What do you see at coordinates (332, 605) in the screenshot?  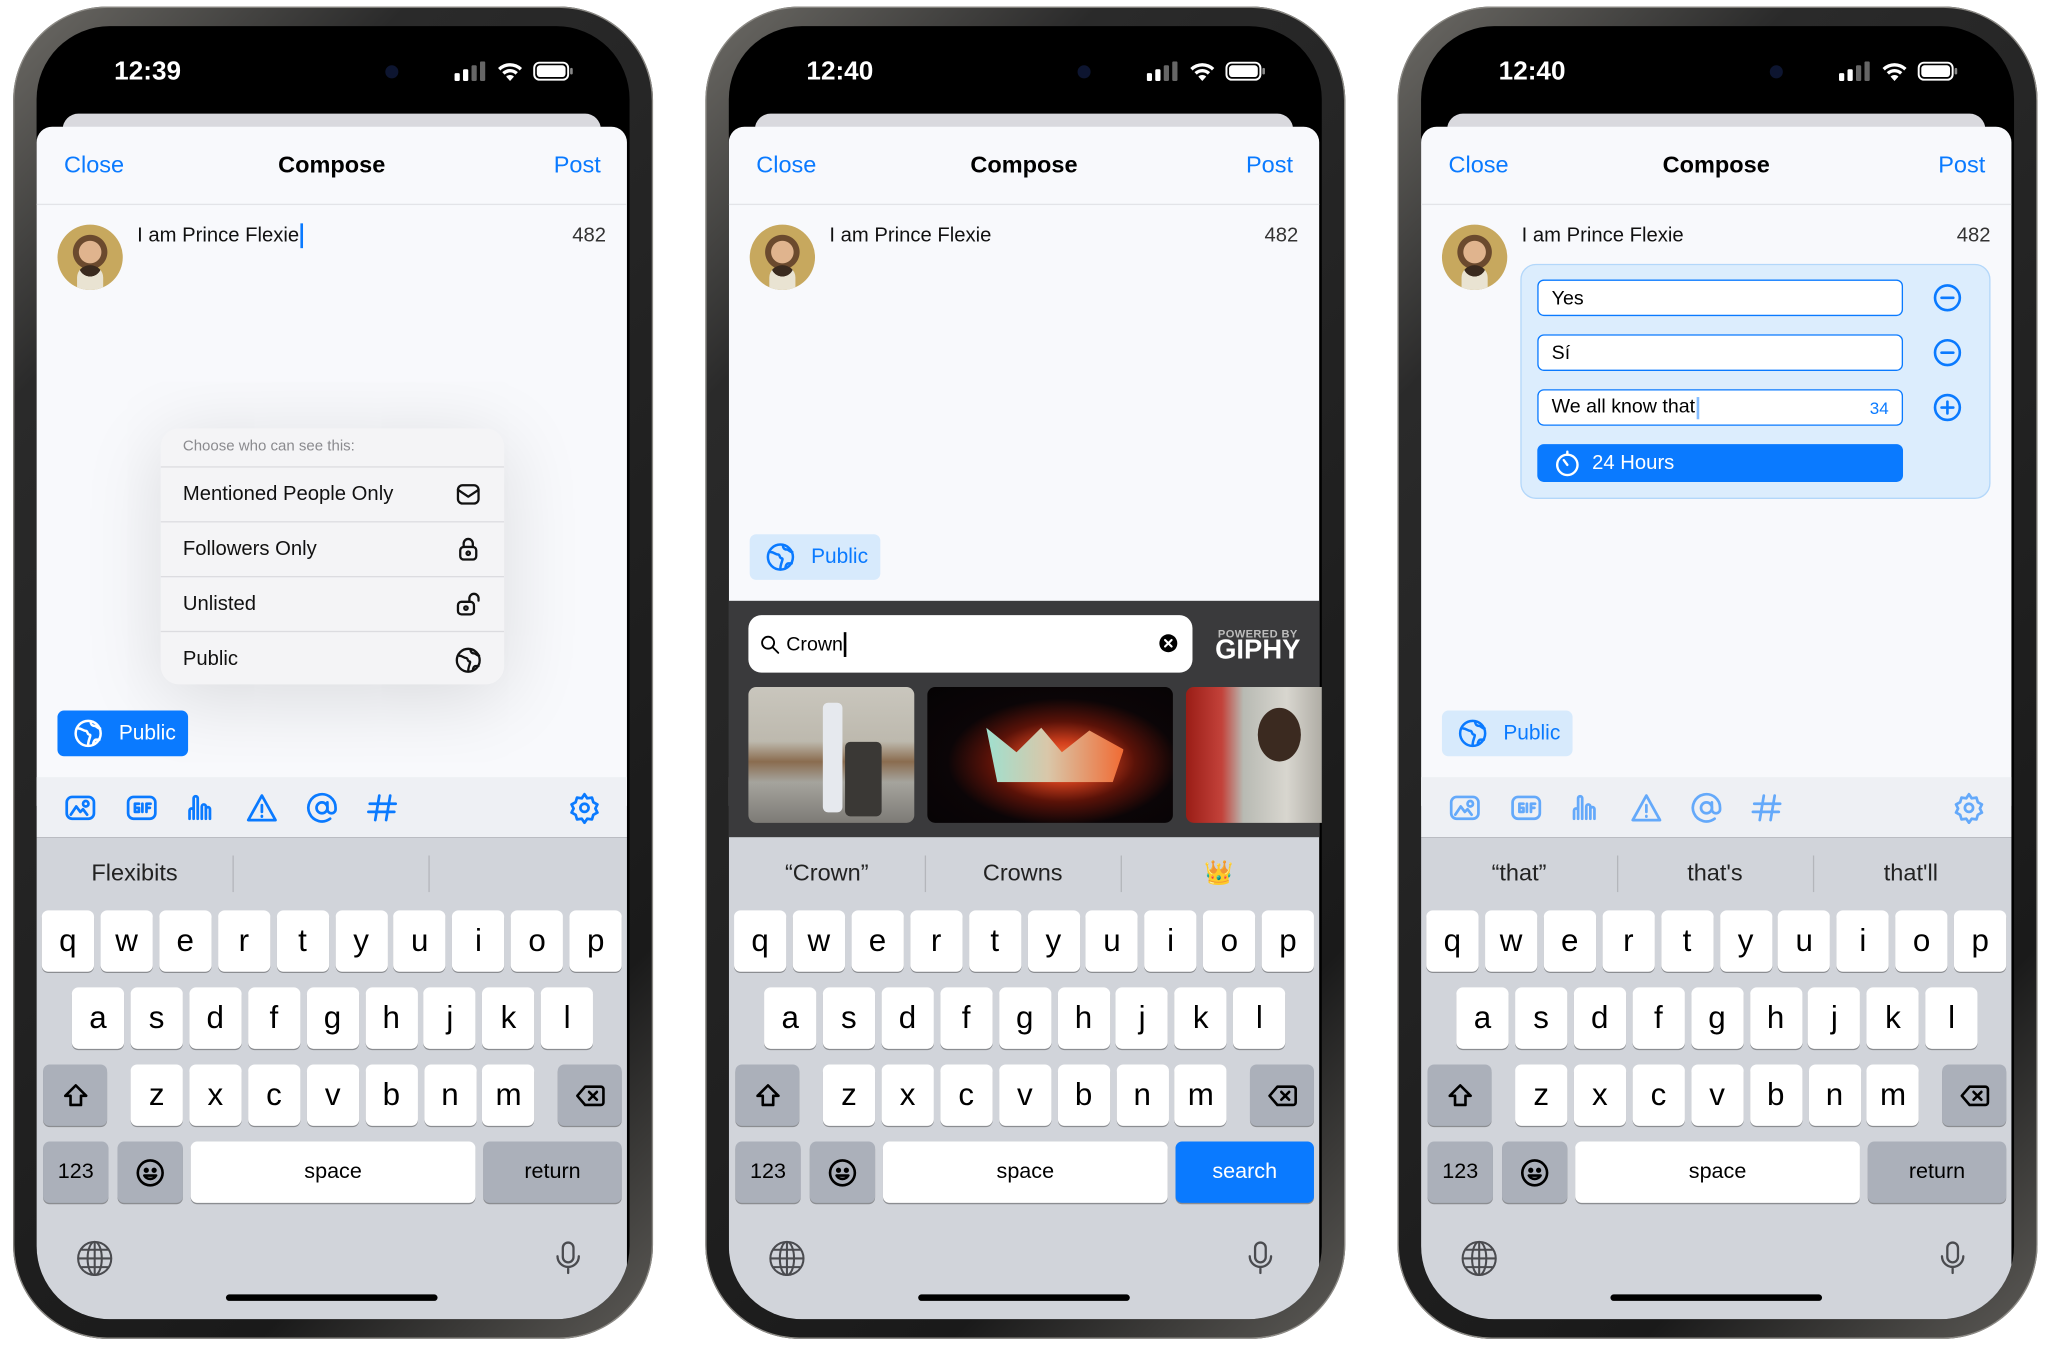 I see `visibility-option-unlisted: Unlisted` at bounding box center [332, 605].